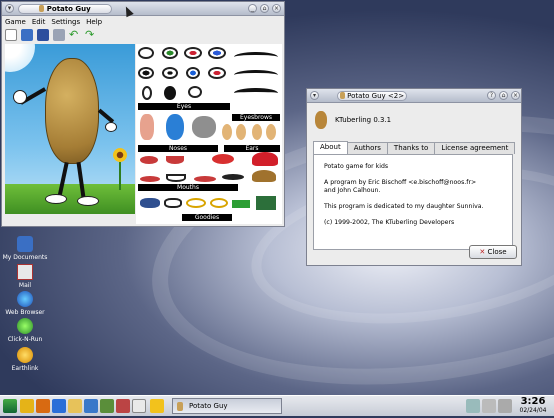 This screenshot has height=418, width=554. I want to click on clock-time: 3:26, so click(533, 401).